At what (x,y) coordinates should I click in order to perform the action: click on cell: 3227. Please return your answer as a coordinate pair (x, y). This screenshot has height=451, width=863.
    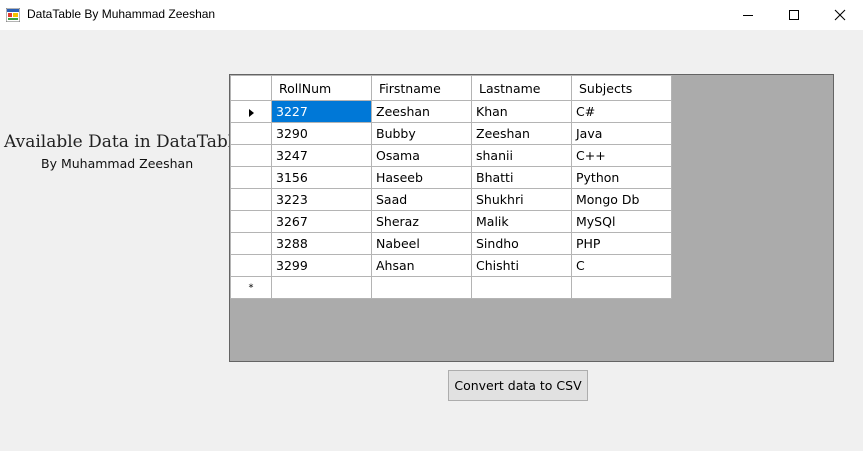
    Looking at the image, I should click on (321, 111).